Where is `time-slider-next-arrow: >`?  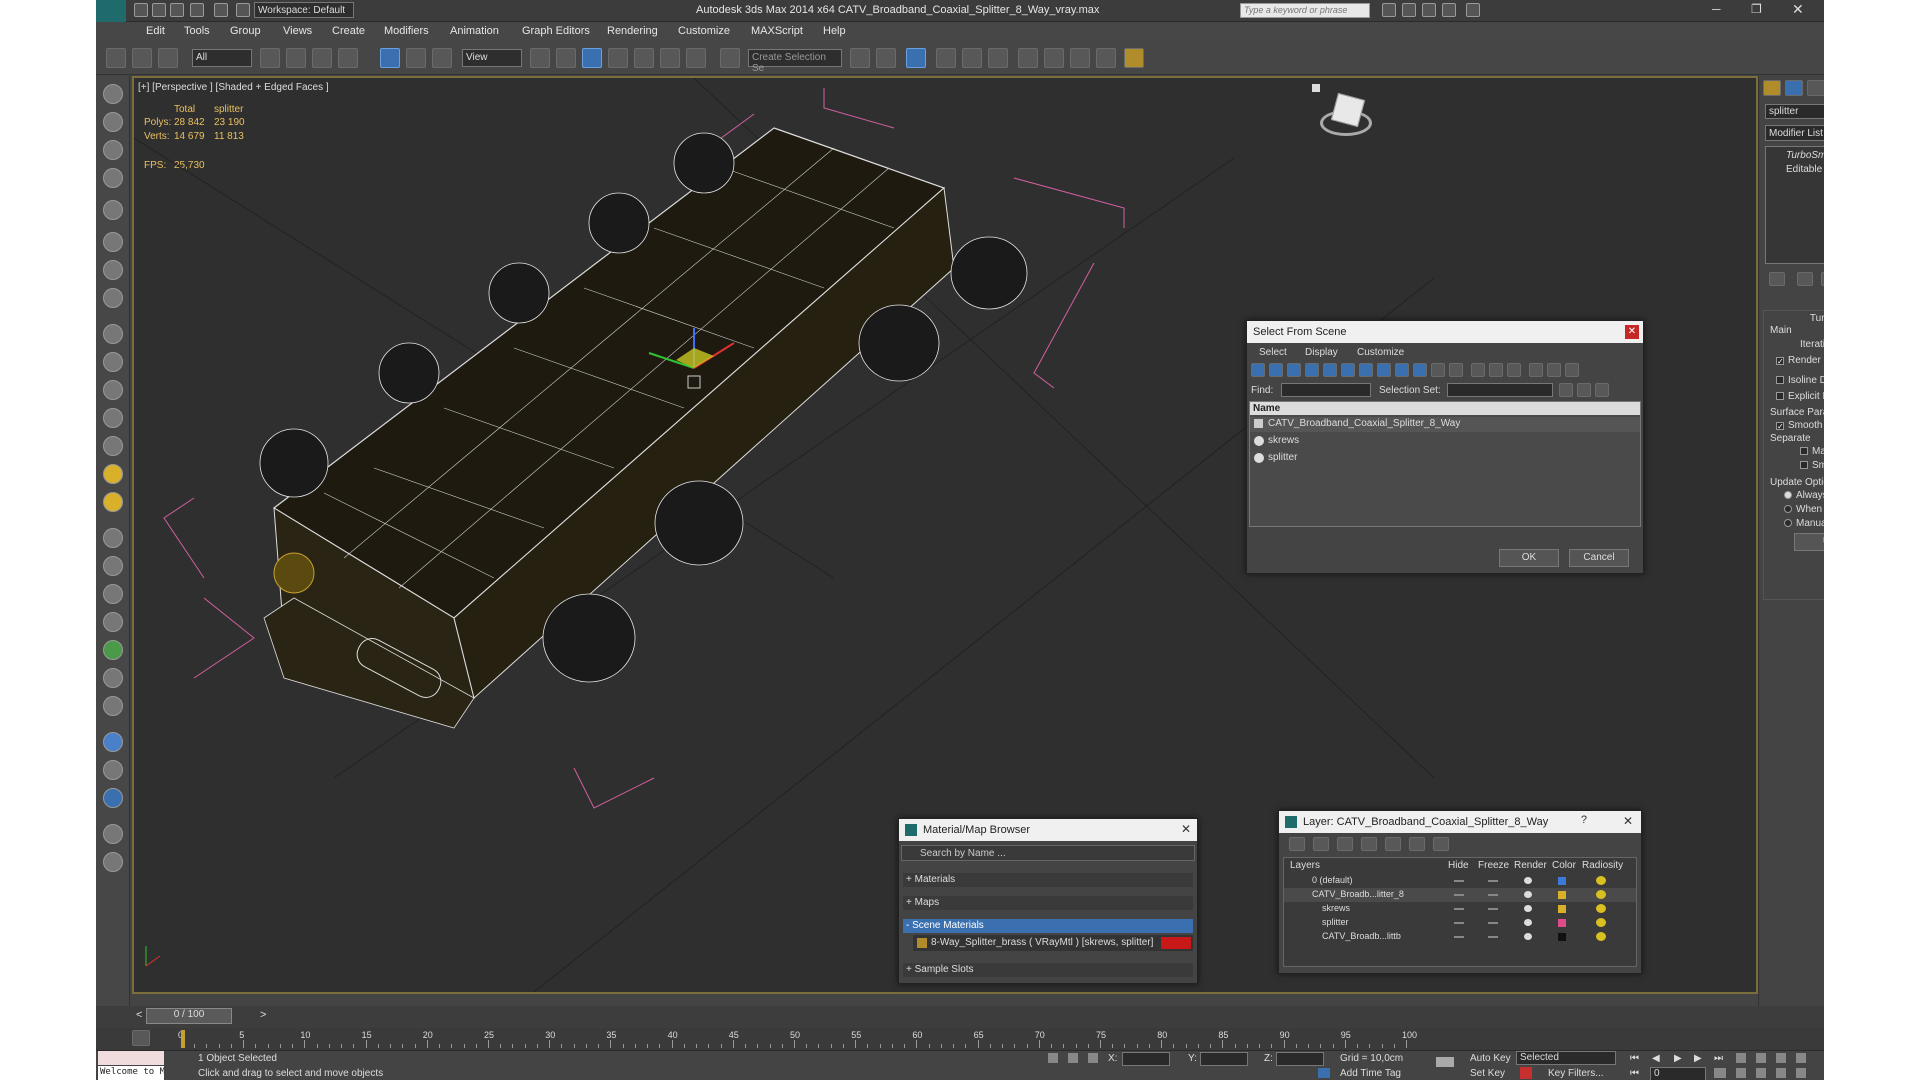
time-slider-next-arrow: > is located at coordinates (263, 1015).